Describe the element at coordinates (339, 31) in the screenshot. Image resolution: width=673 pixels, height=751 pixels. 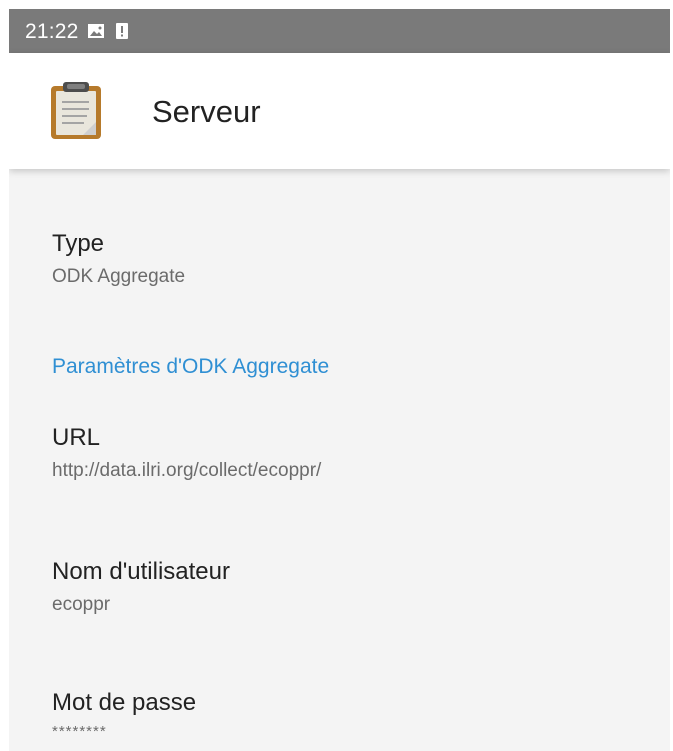
I see `status-bar: 21:22` at that location.